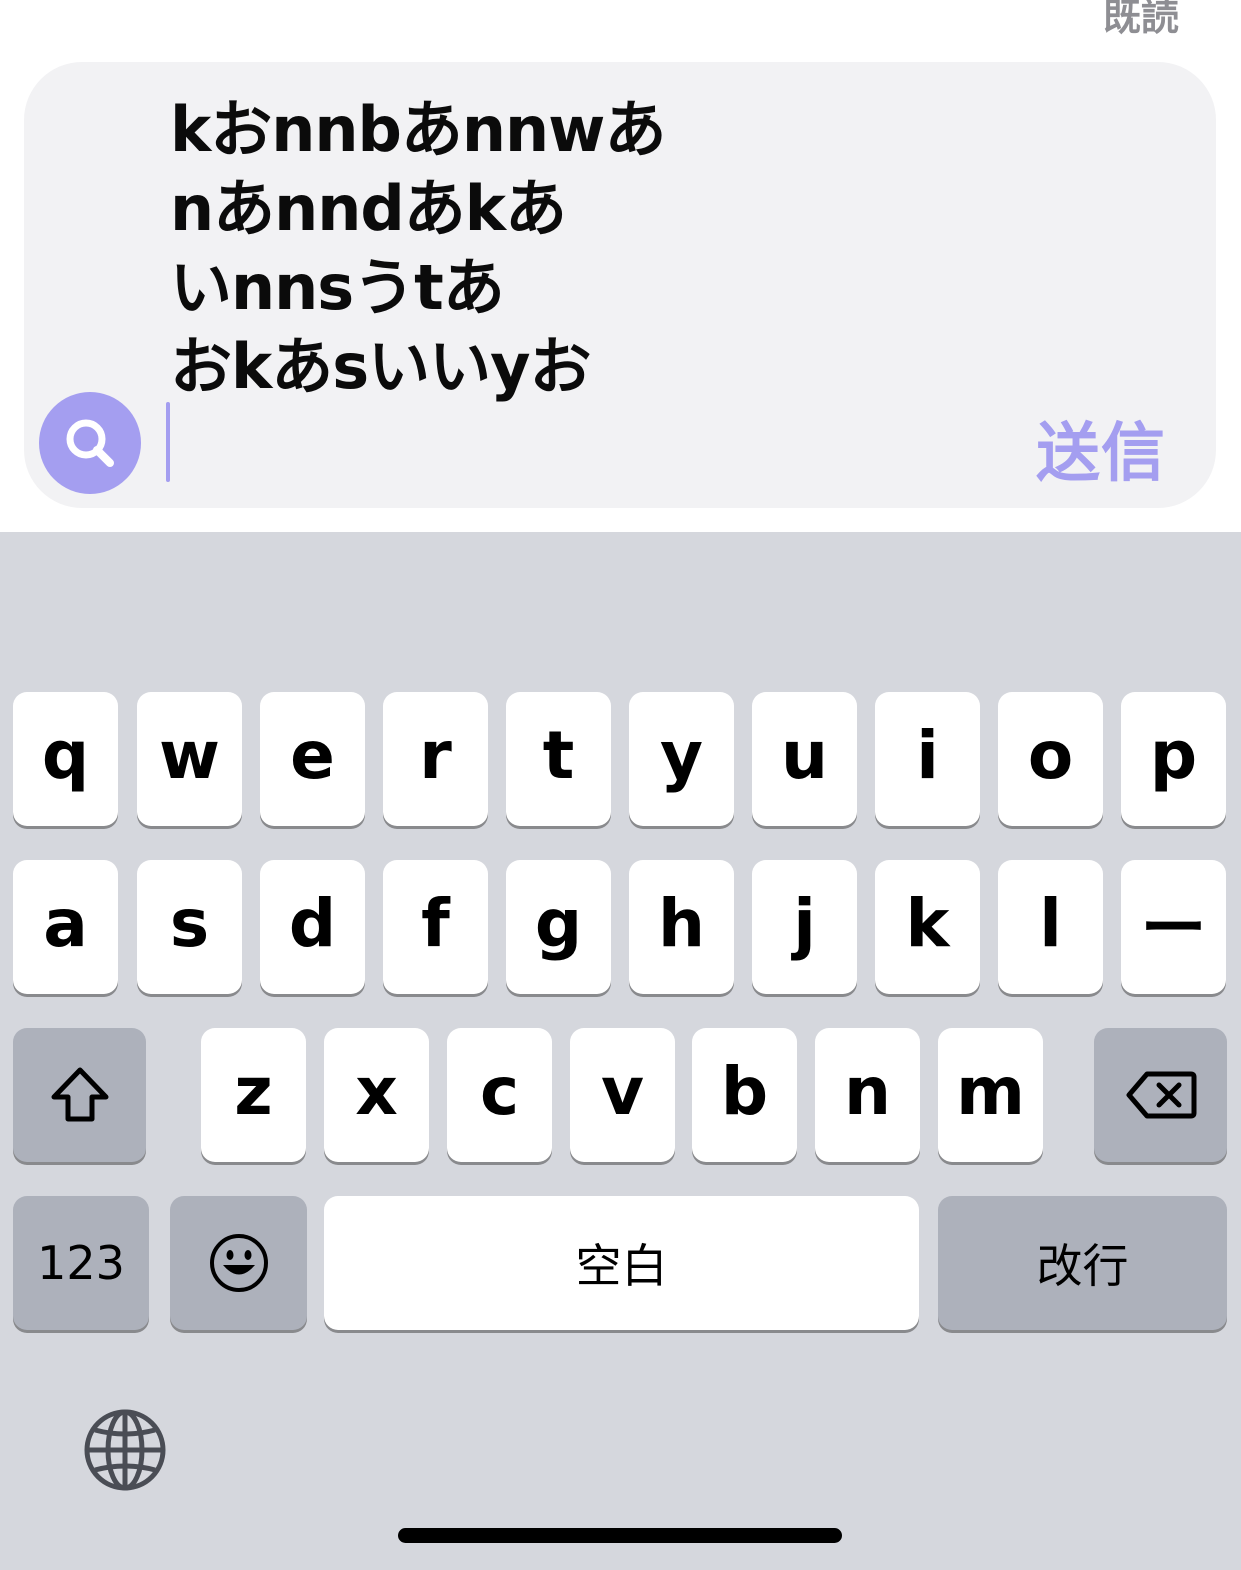 This screenshot has height=1570, width=1241. I want to click on key-n: n, so click(867, 1095).